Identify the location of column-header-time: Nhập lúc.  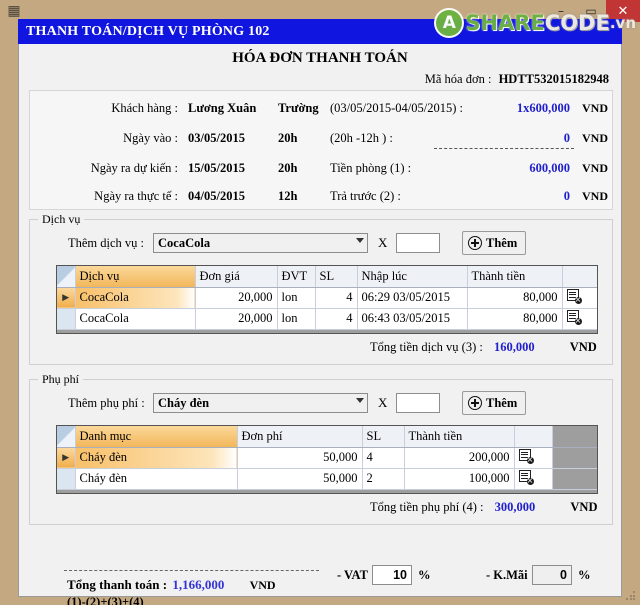
(412, 277).